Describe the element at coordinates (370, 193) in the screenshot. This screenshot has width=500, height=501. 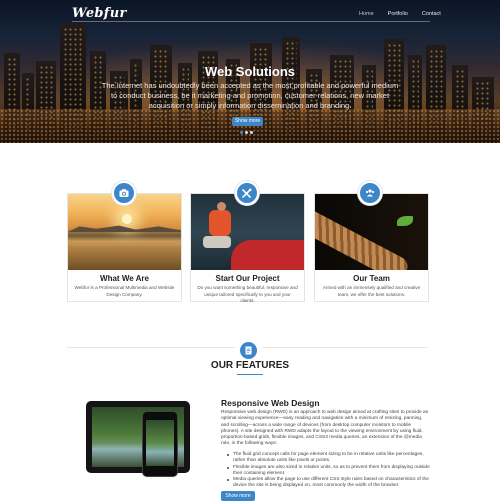
I see `team-icon` at that location.